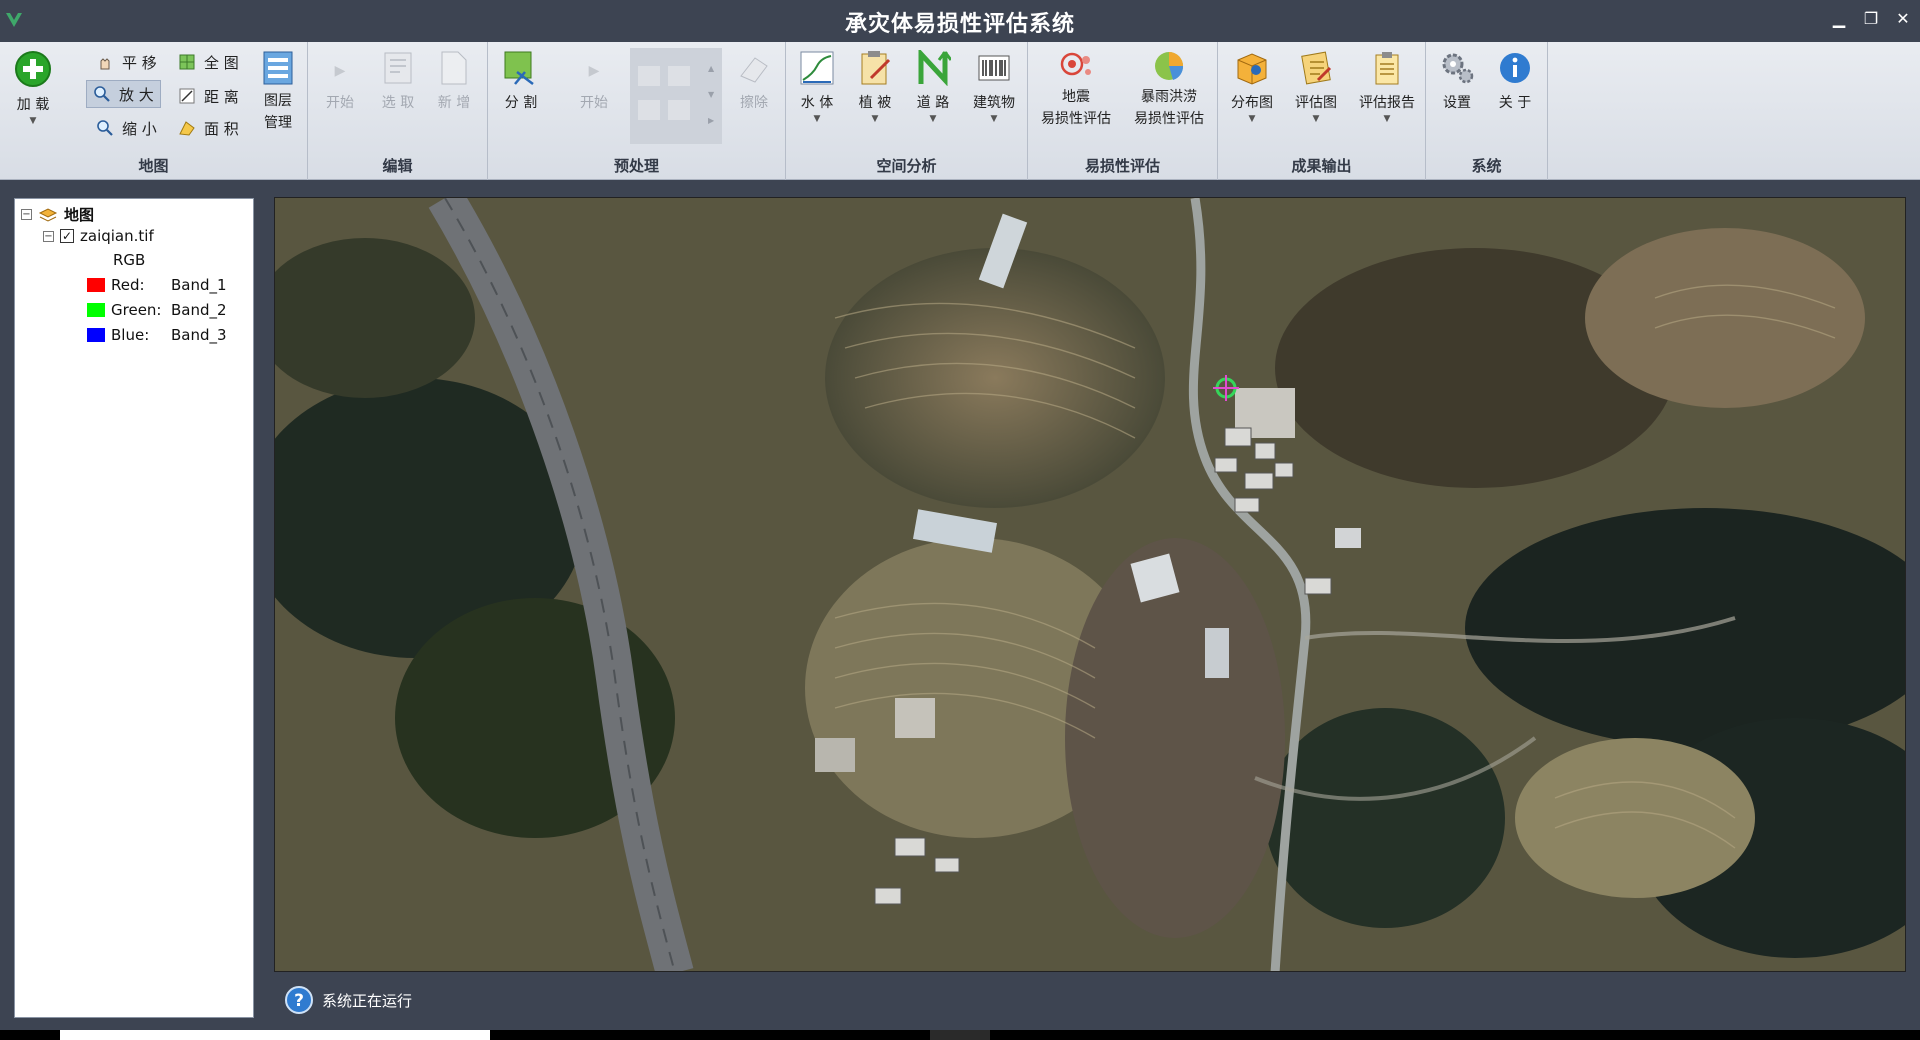  Describe the element at coordinates (1387, 68) in the screenshot. I see `clipboard-icon` at that location.